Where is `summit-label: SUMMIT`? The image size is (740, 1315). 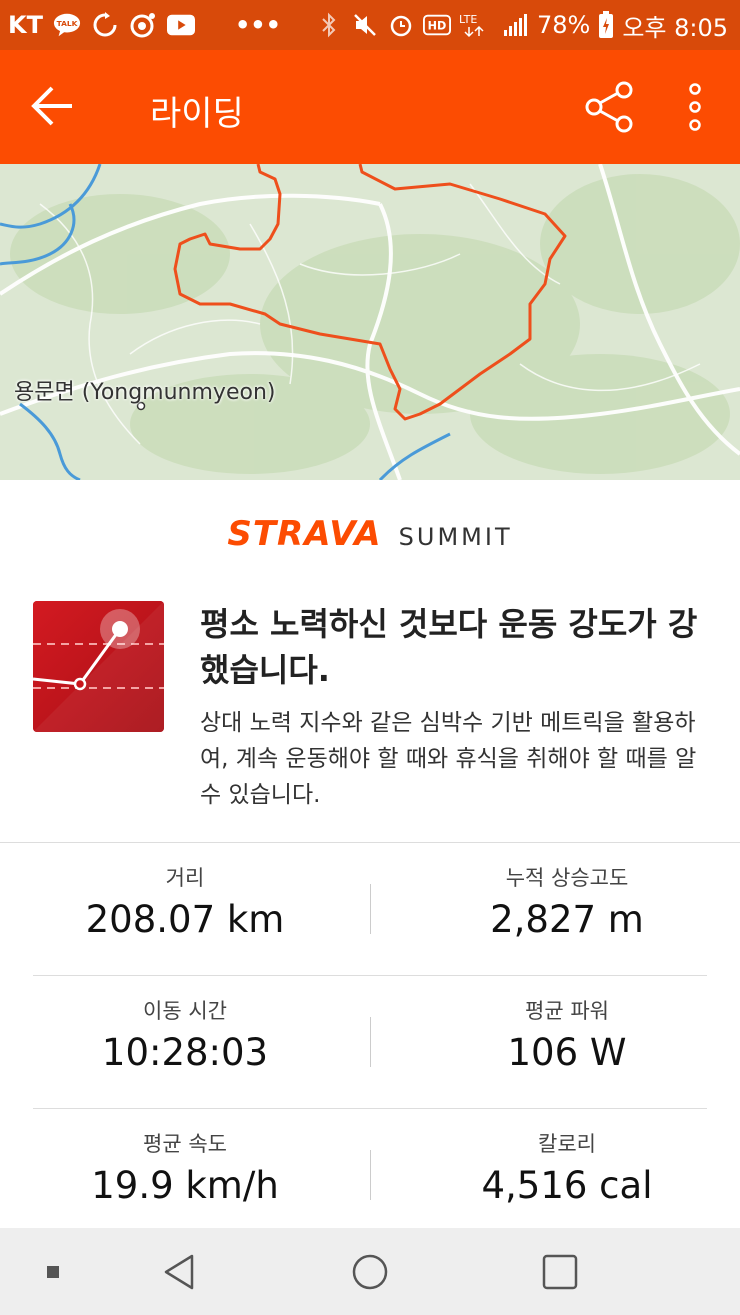 summit-label: SUMMIT is located at coordinates (455, 537).